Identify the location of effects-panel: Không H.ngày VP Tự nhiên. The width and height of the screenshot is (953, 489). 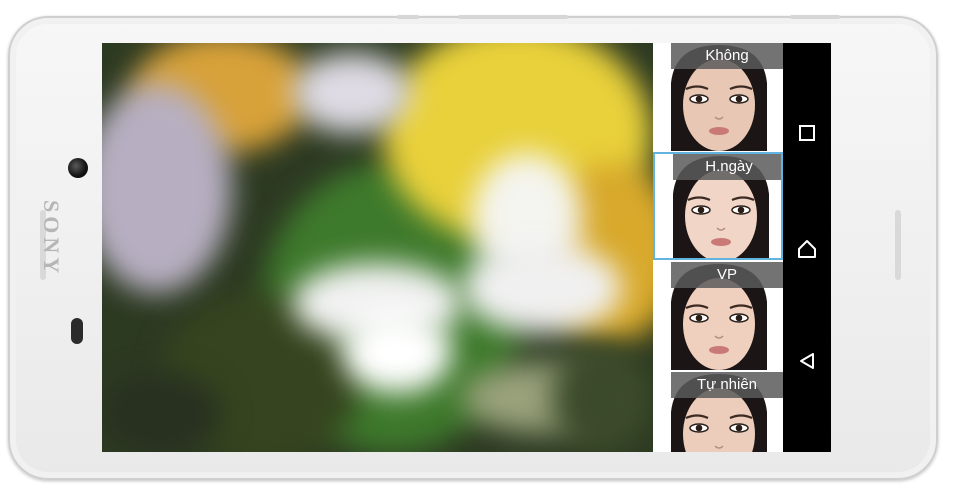
(718, 247).